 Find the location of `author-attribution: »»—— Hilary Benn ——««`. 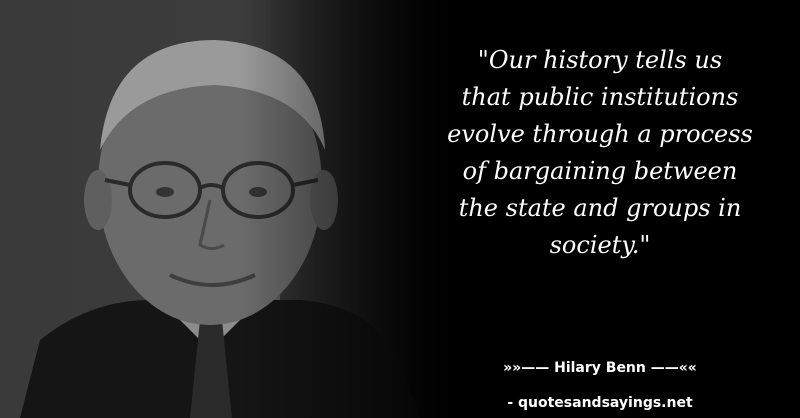

author-attribution: »»—— Hilary Benn ——«« is located at coordinates (600, 368).